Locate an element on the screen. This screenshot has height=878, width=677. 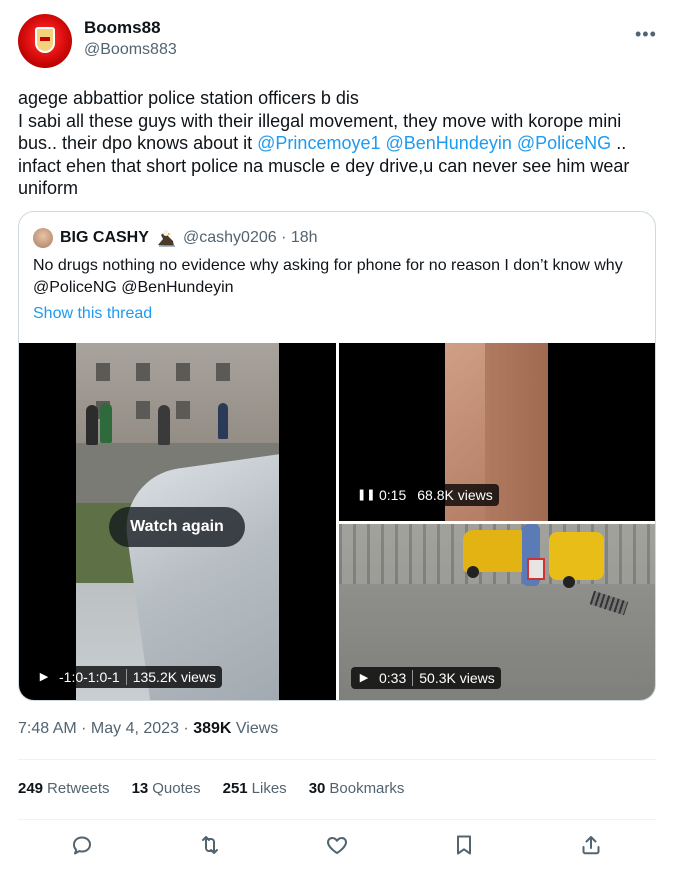
likes-stat: 251 Likes is located at coordinates (255, 788).